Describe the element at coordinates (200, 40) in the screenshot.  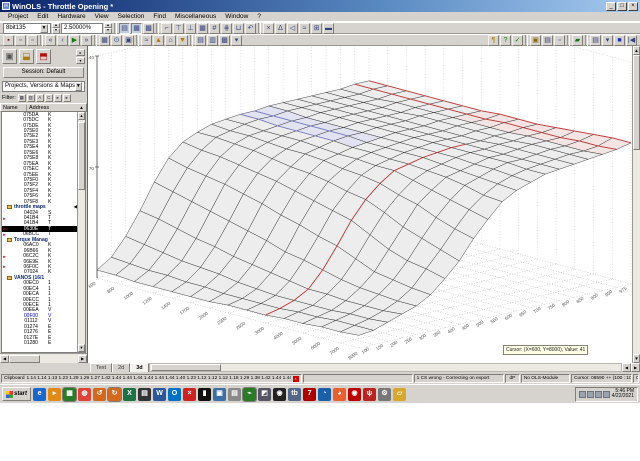
I see `map-text-button: ▤` at that location.